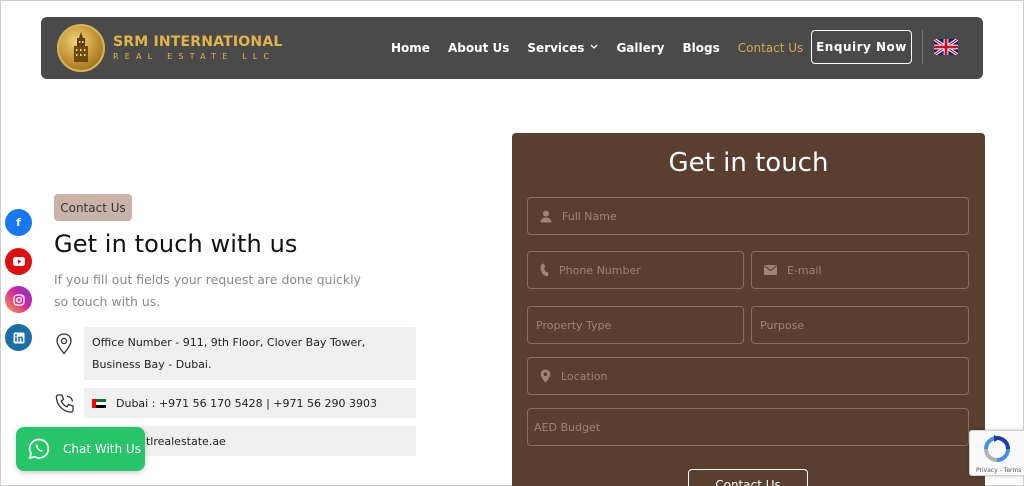  I want to click on whatsapp-icon, so click(39, 449).